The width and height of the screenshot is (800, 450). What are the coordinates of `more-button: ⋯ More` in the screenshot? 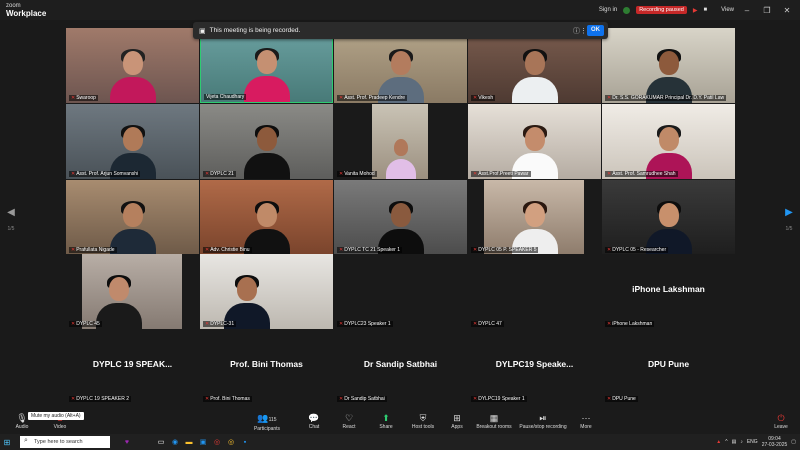 It's located at (586, 421).